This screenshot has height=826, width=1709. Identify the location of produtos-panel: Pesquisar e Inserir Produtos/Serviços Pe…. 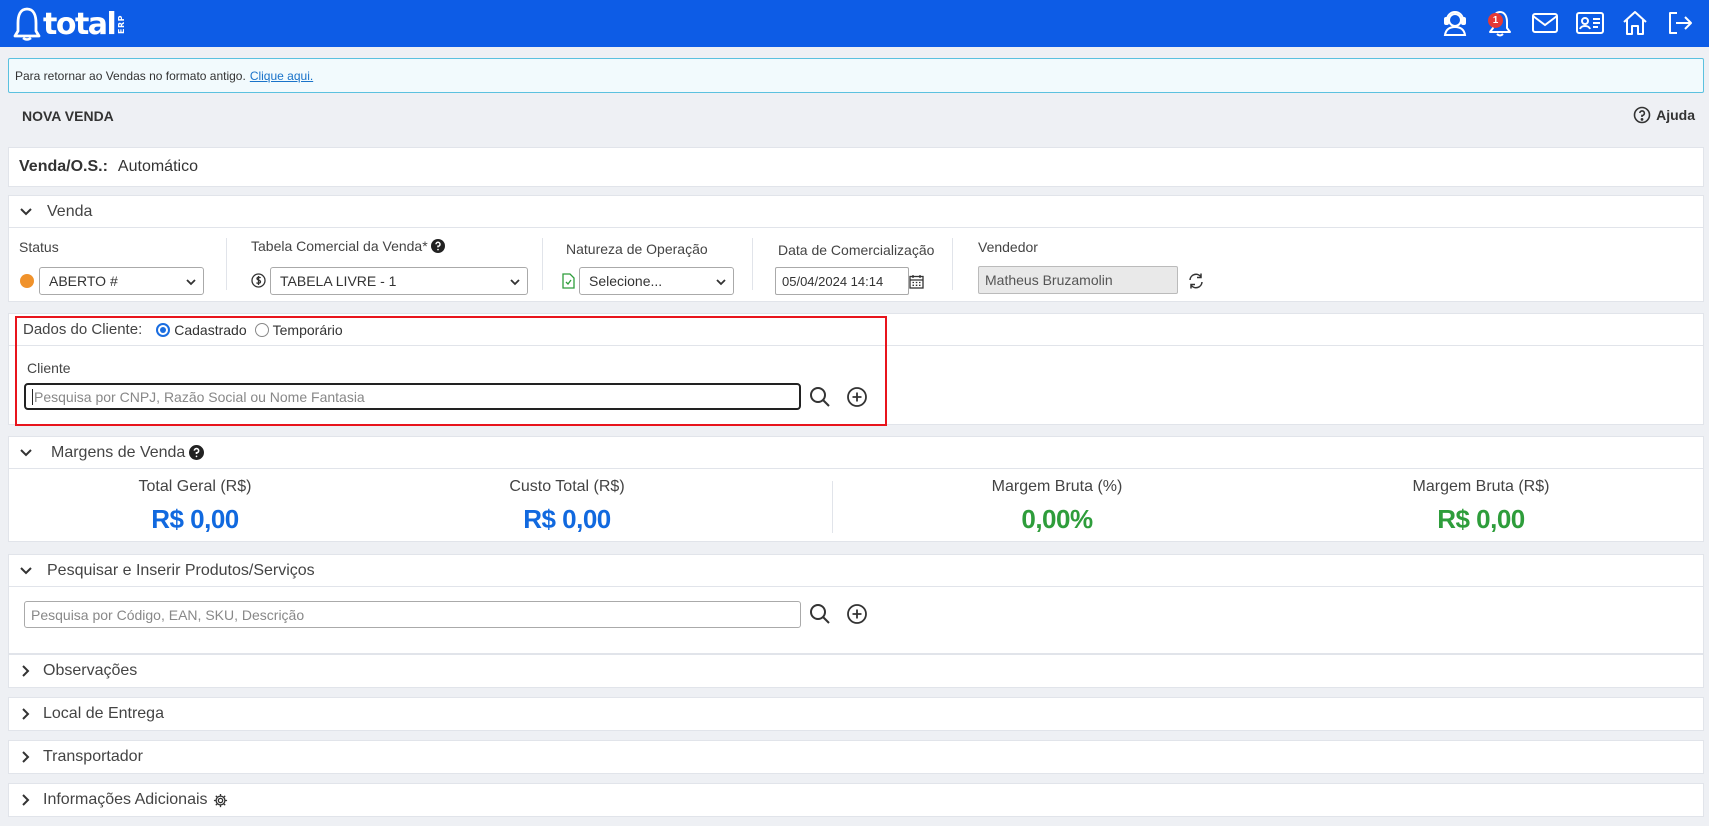
(856, 604).